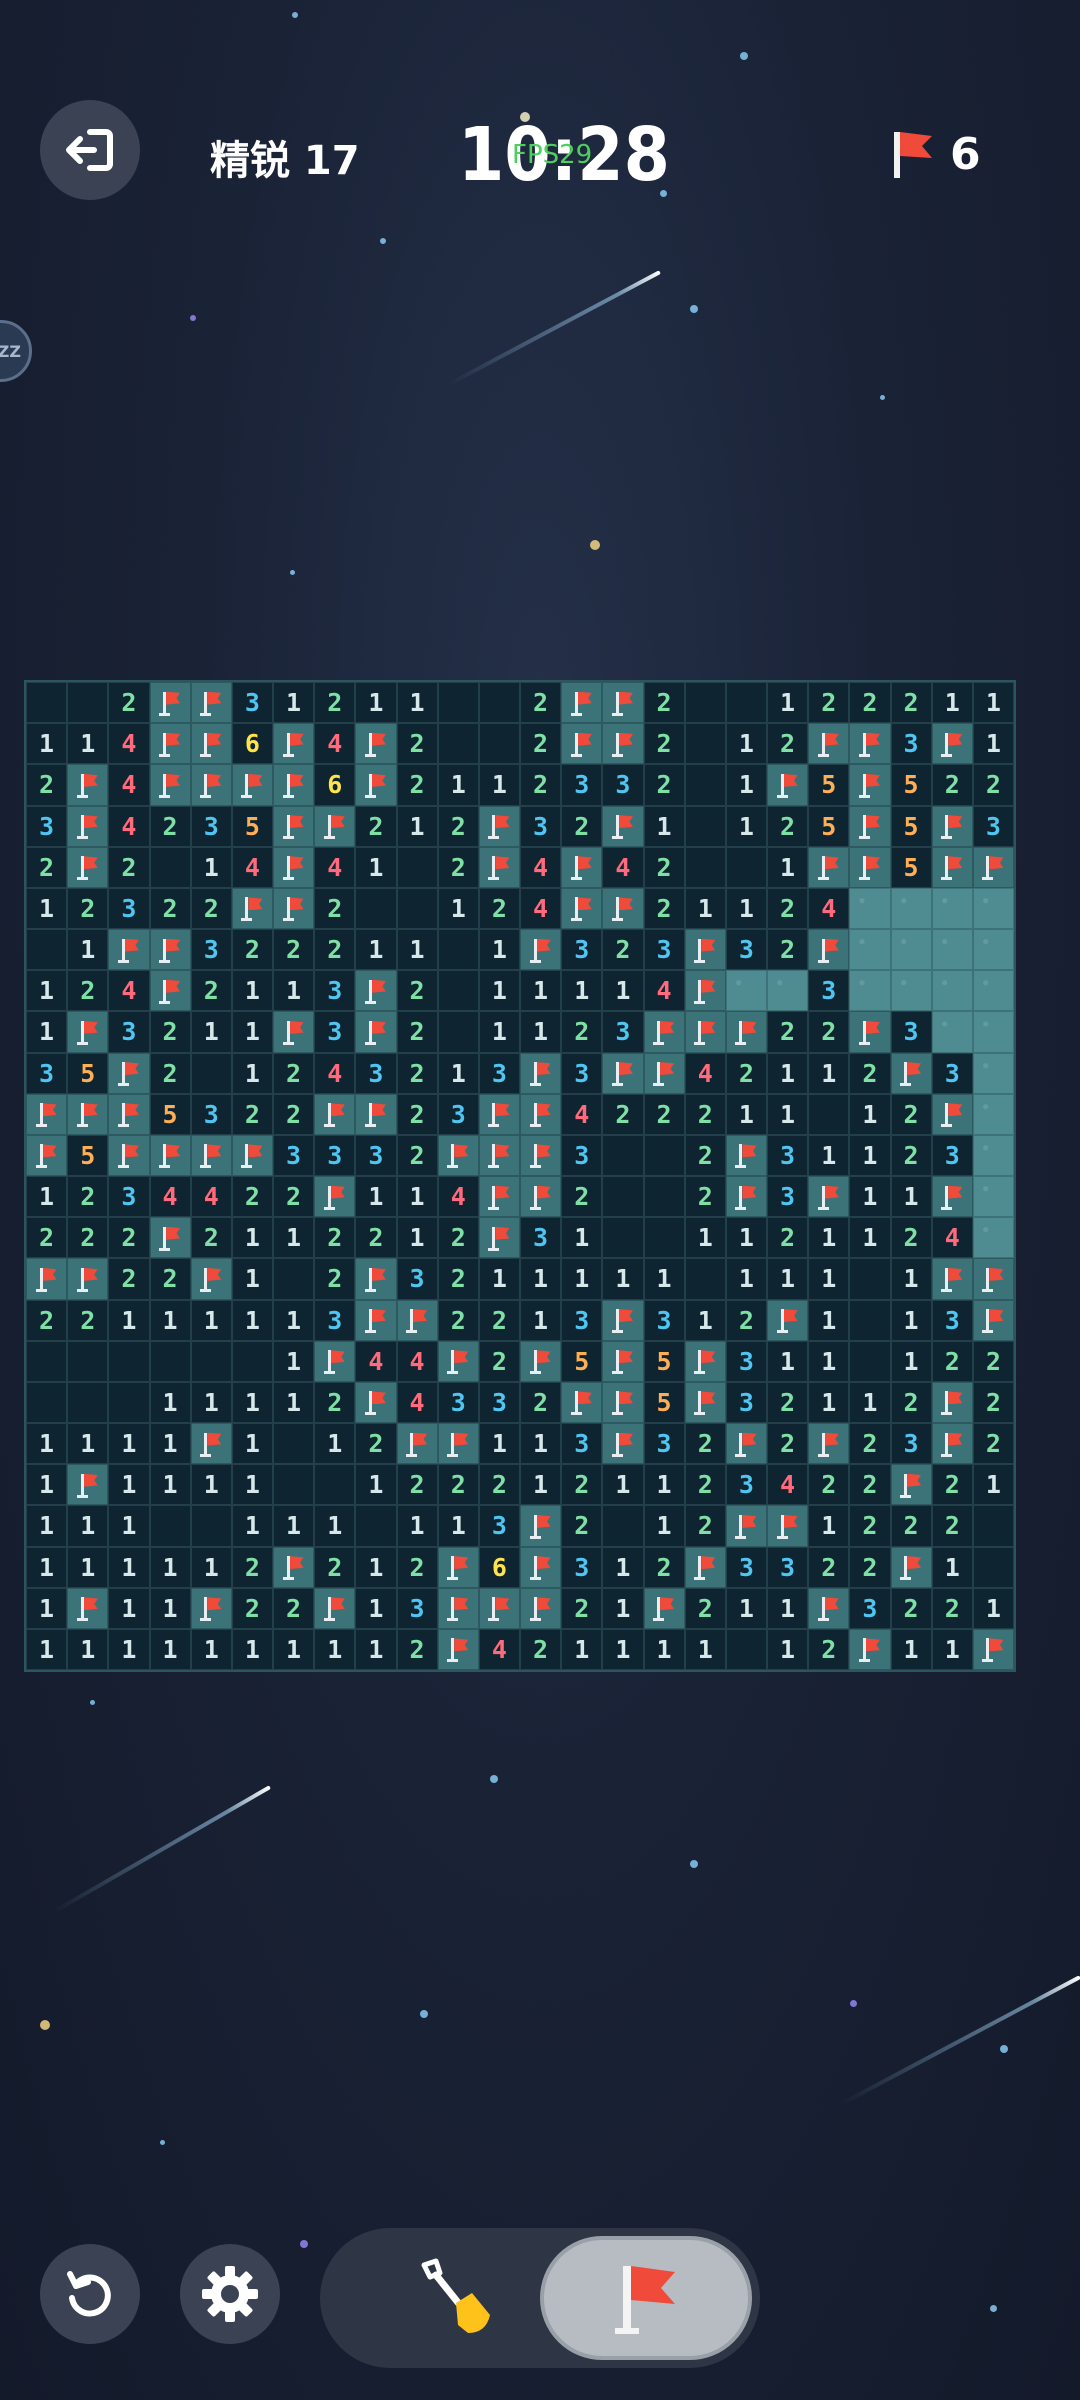  I want to click on flag-mode-button, so click(646, 2298).